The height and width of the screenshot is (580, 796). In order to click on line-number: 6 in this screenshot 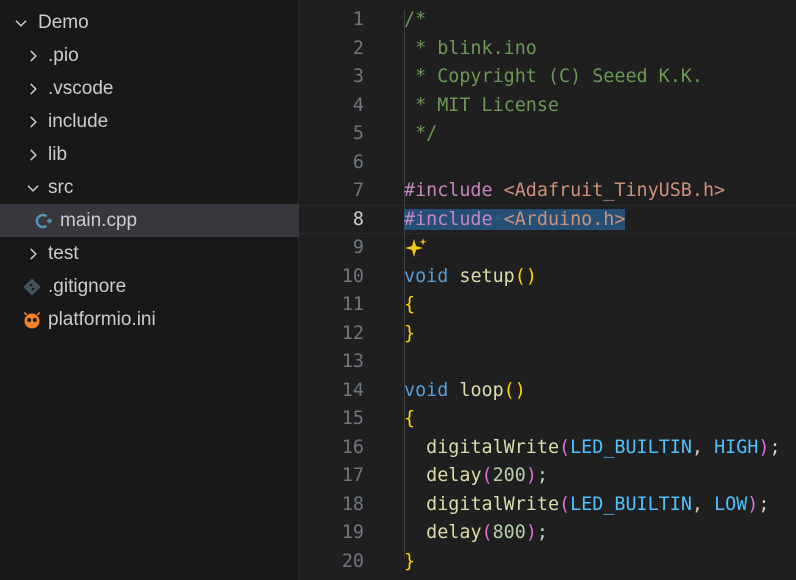, I will do `click(358, 162)`.